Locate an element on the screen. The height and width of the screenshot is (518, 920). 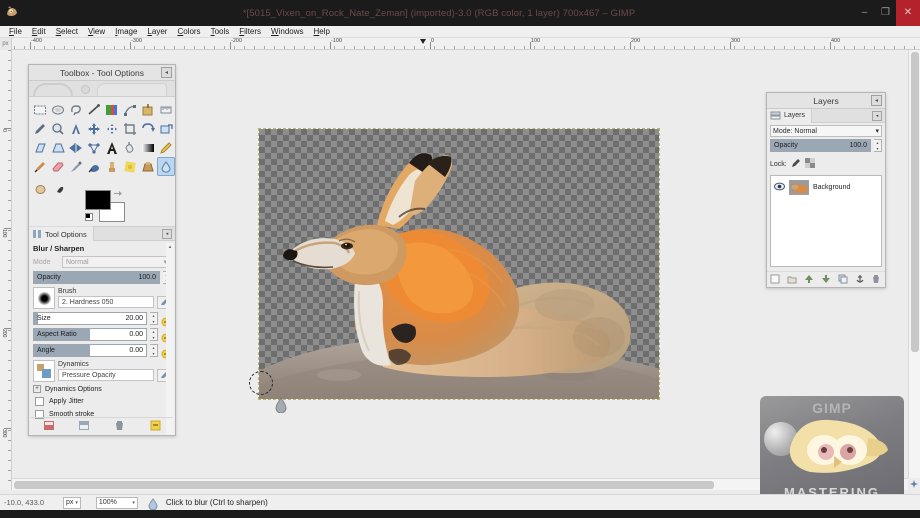
eraser-tool is located at coordinates (58, 166).